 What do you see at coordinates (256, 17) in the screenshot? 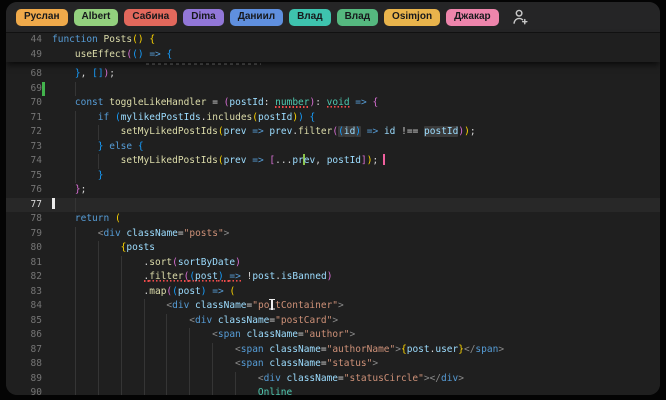
I see `user-chip: Даниил` at bounding box center [256, 17].